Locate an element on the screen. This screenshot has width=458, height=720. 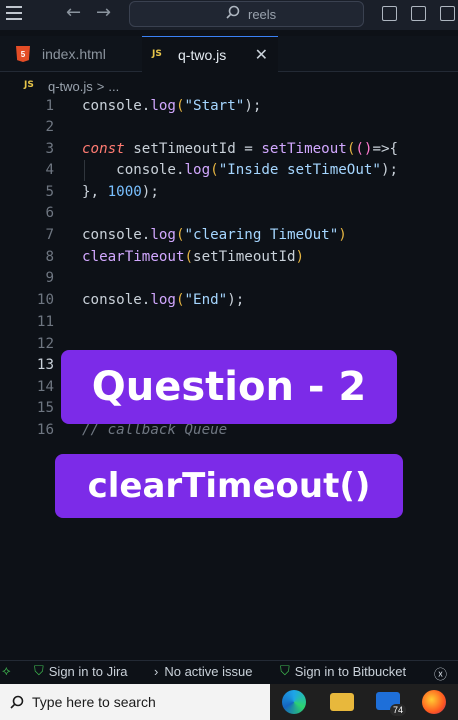
menu-icon is located at coordinates (14, 13).